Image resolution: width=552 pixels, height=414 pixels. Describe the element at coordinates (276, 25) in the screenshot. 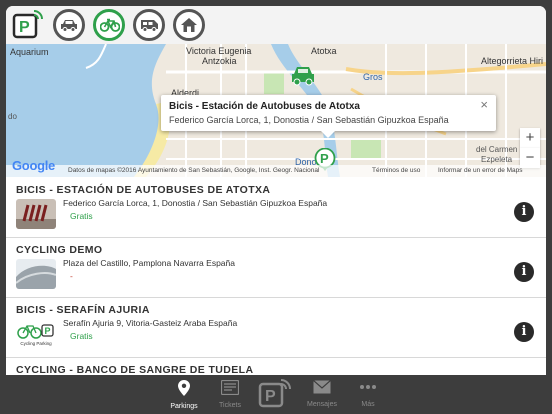

I see `category-toolbar: P` at that location.